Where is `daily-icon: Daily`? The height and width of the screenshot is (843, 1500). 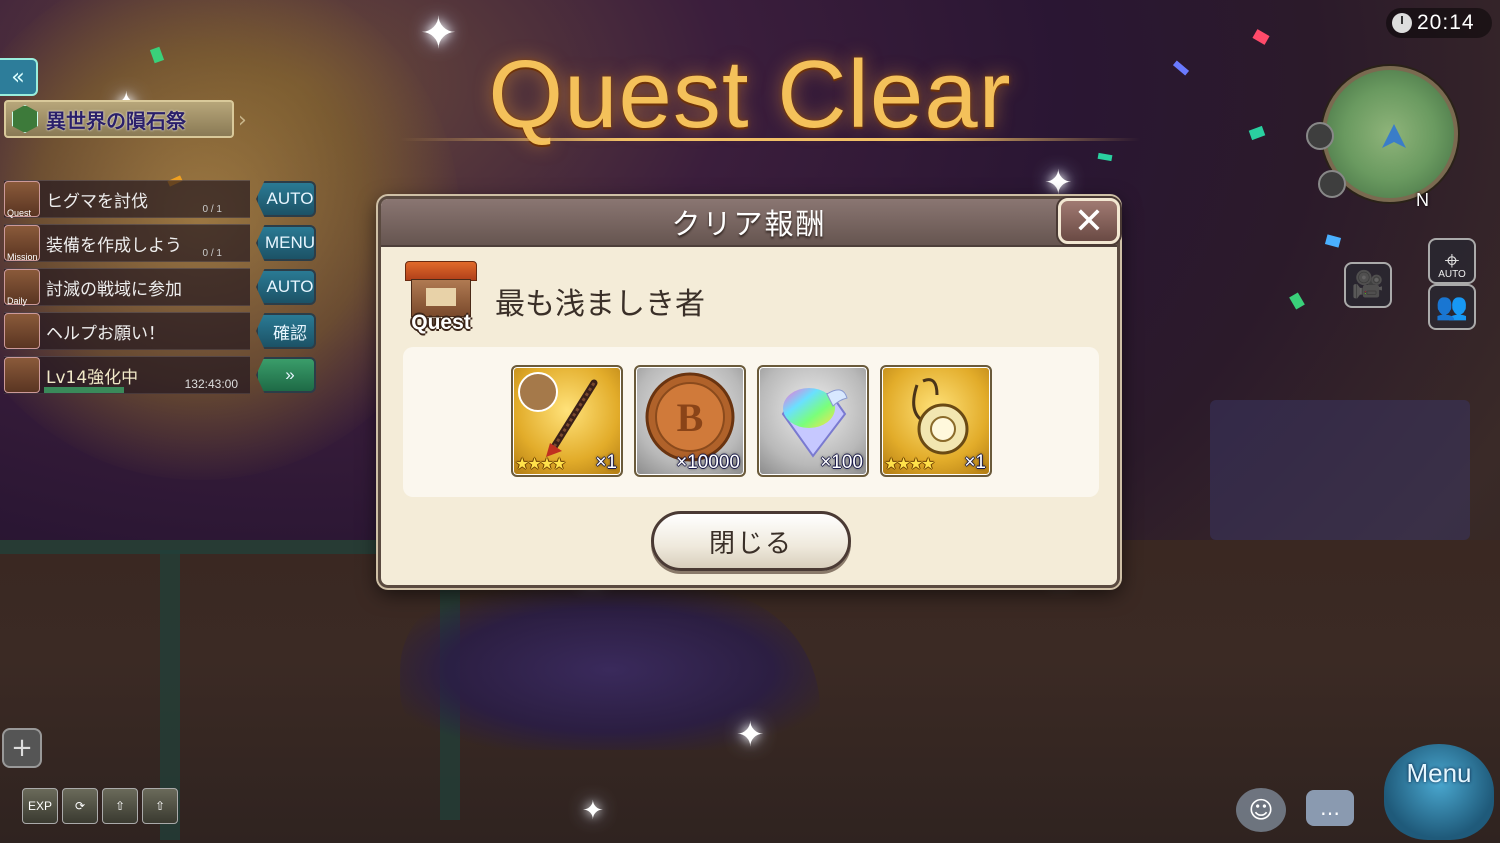 daily-icon: Daily is located at coordinates (22, 287).